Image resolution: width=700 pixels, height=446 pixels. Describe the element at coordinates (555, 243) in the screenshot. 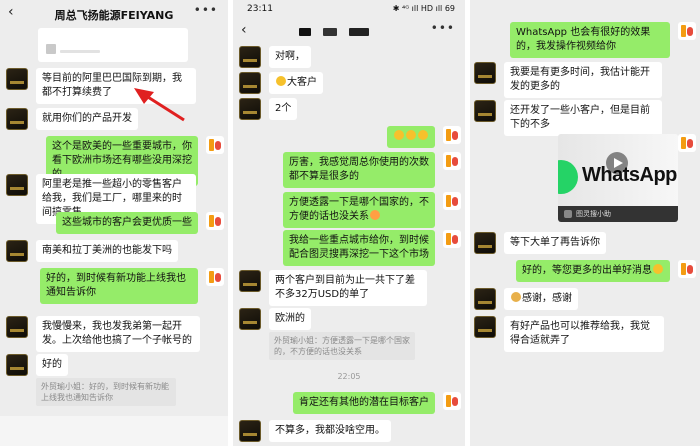

I see `message-text: 等下大单了再告诉你` at that location.